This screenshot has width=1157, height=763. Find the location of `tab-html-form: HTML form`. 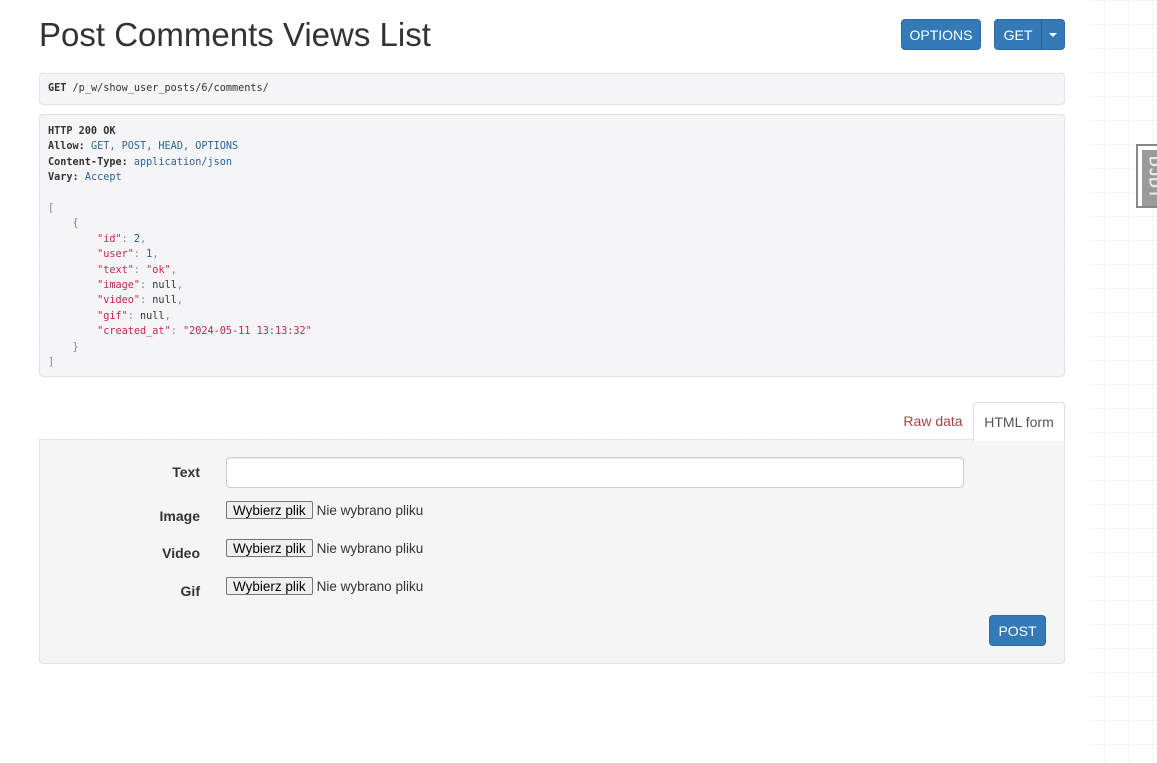

tab-html-form: HTML form is located at coordinates (1019, 421).